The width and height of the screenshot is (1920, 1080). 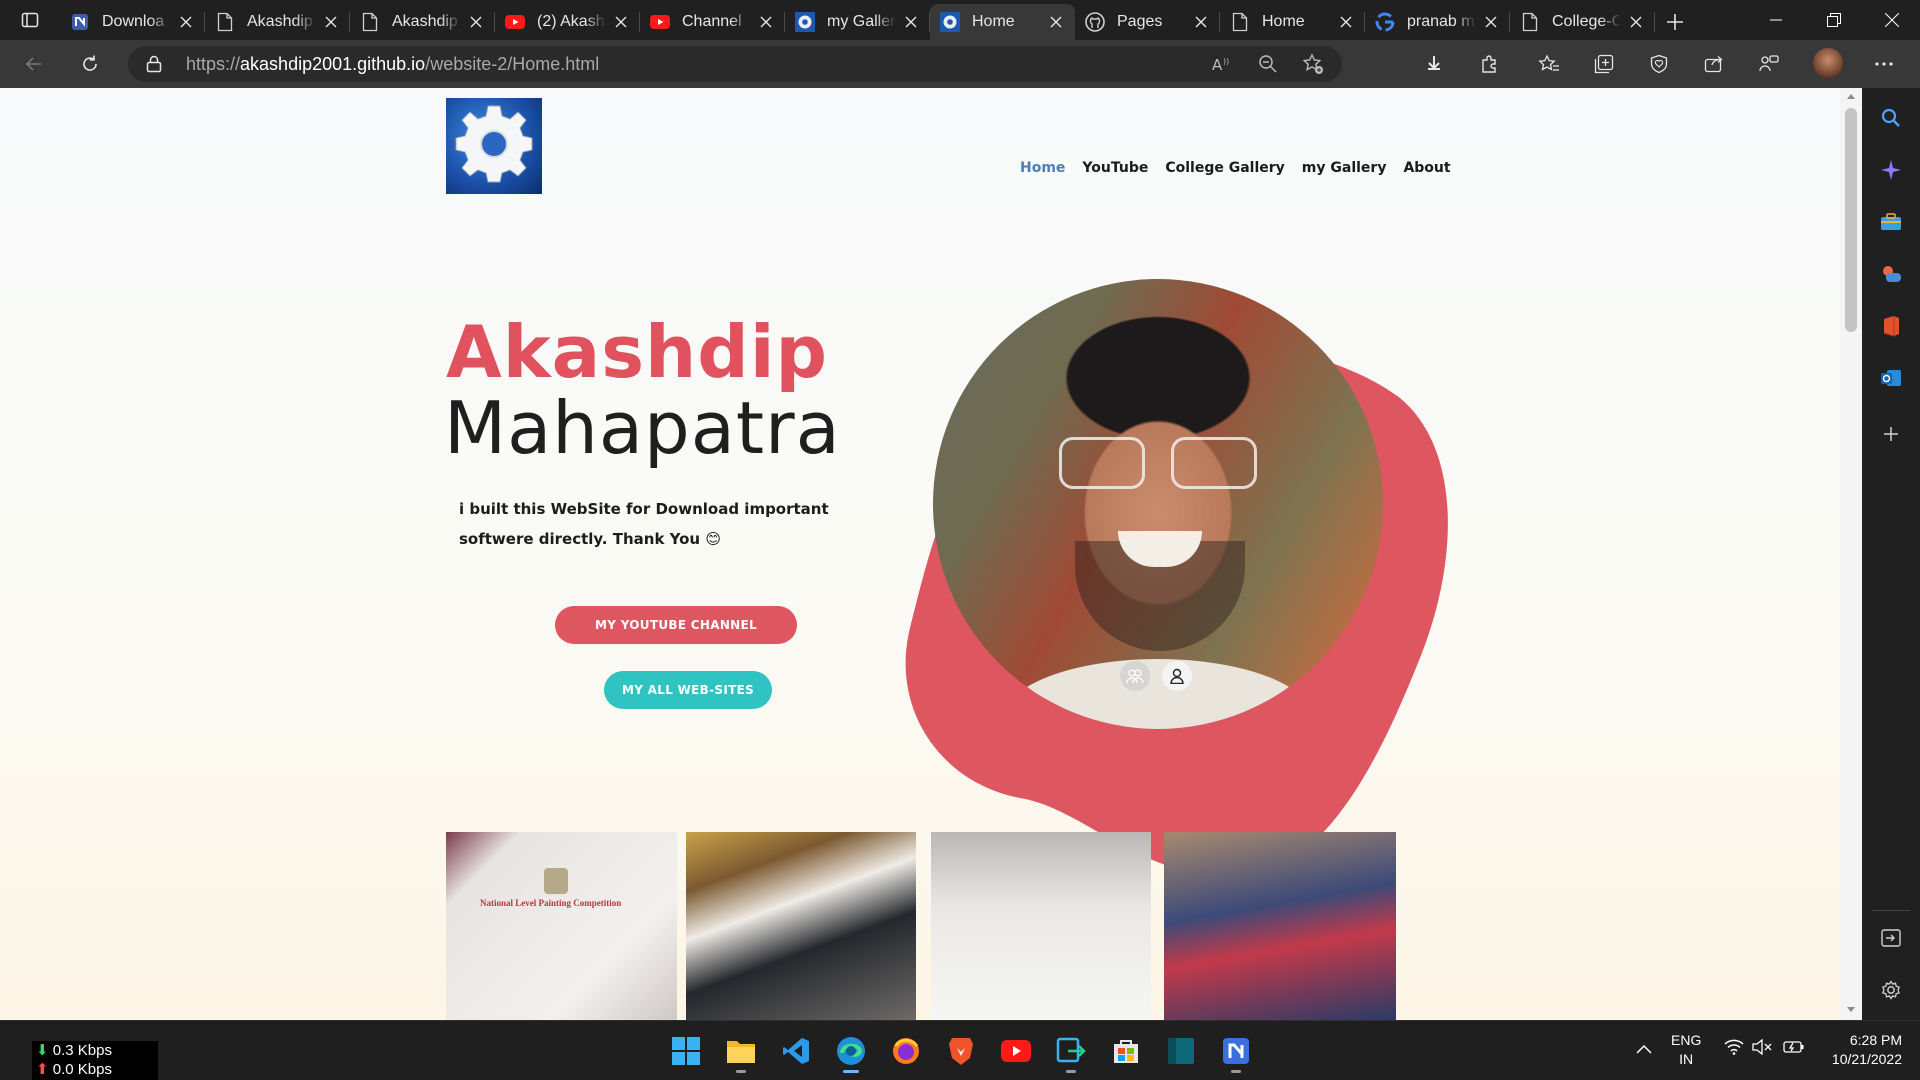 What do you see at coordinates (906, 1051) in the screenshot?
I see `taskbar-firefox` at bounding box center [906, 1051].